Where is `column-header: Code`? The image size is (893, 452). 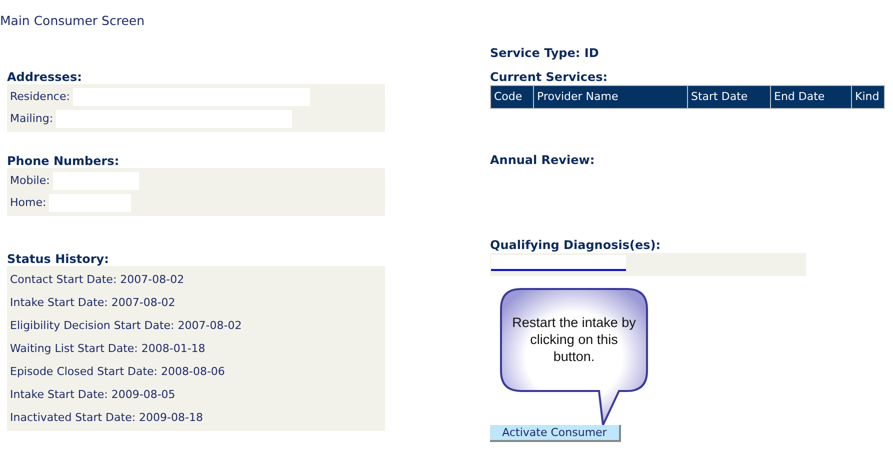 column-header: Code is located at coordinates (512, 97).